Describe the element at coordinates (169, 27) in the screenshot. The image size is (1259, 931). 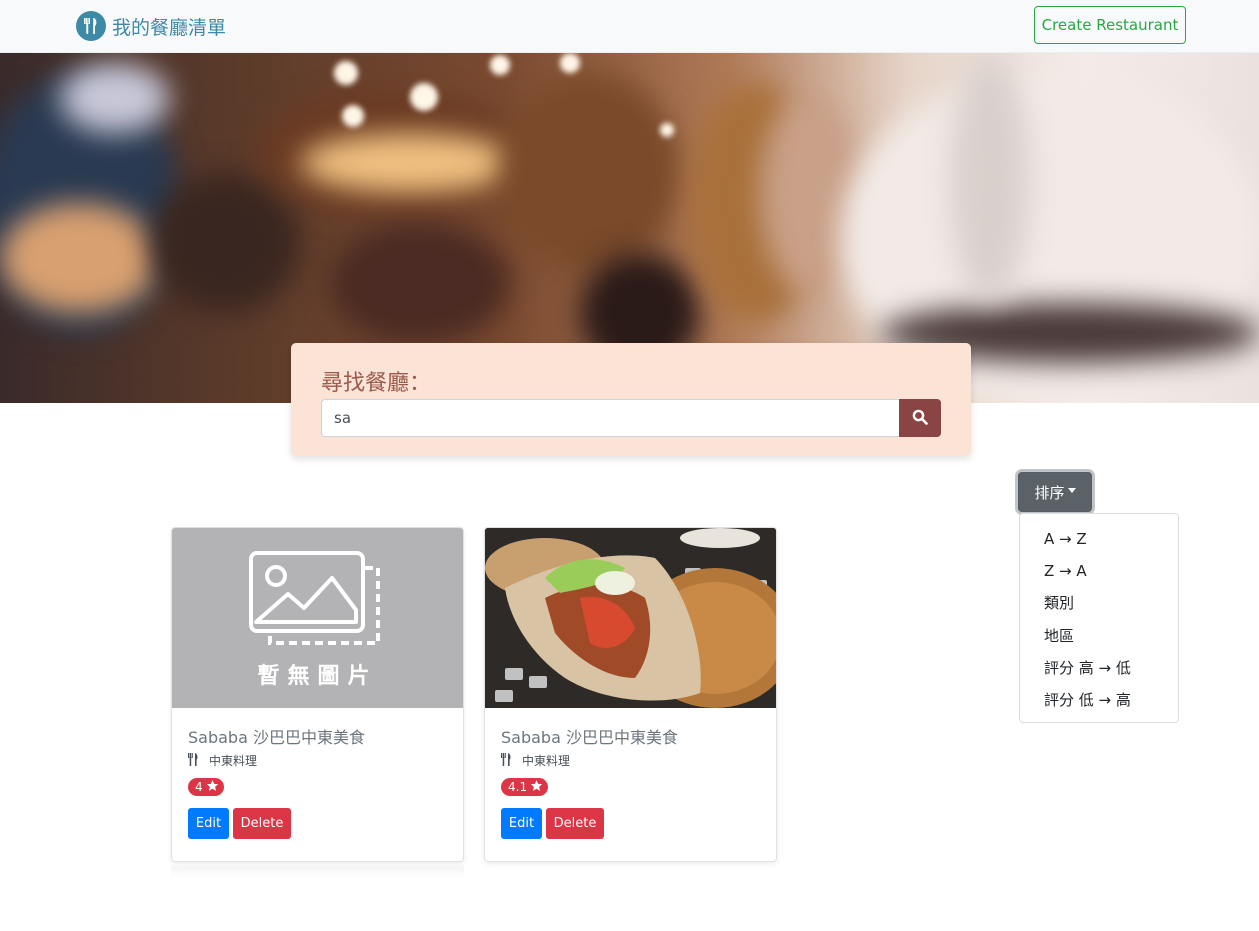
I see `brand-title: 我的餐廳清單` at that location.